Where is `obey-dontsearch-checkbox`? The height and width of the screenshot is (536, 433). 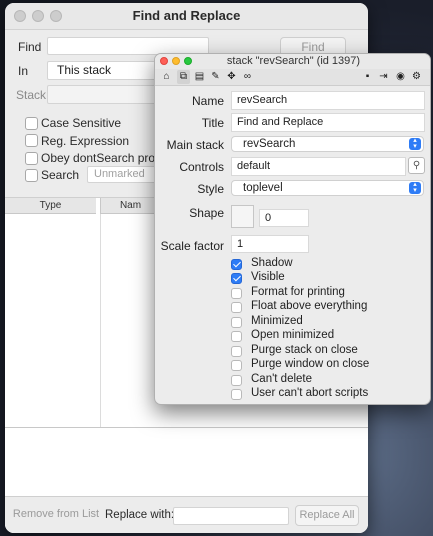 obey-dontsearch-checkbox is located at coordinates (31, 158).